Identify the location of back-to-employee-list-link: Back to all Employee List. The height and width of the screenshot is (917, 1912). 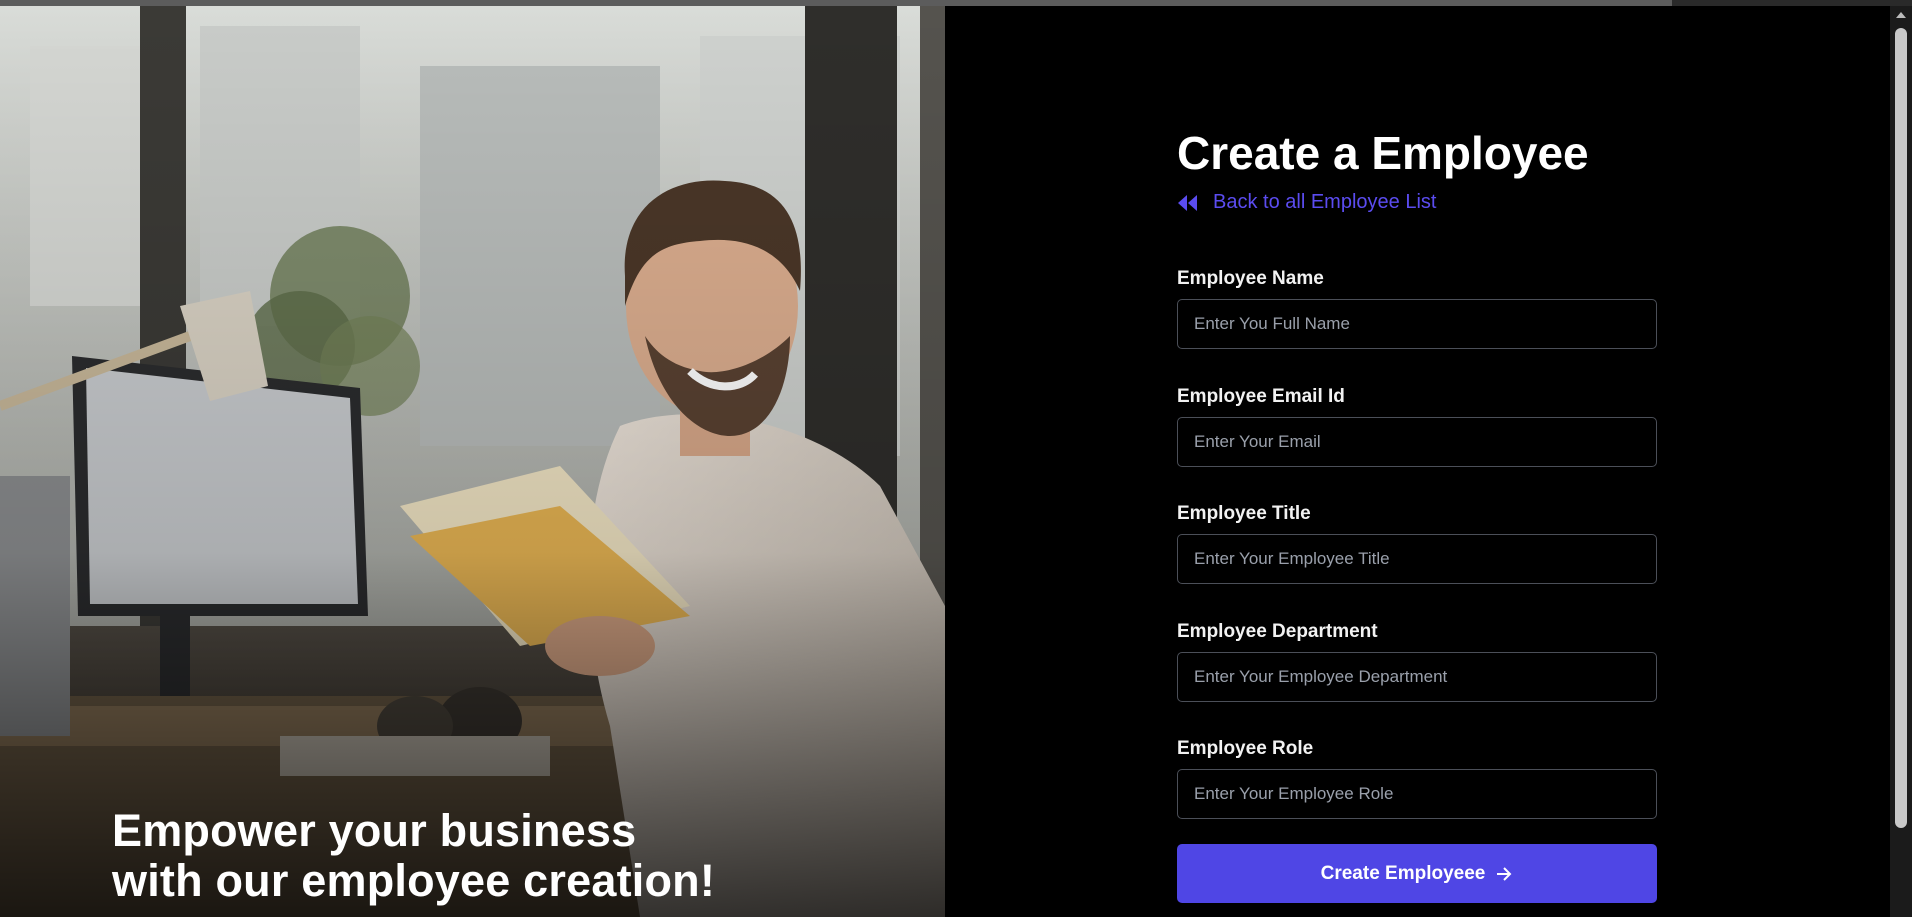
(1306, 202).